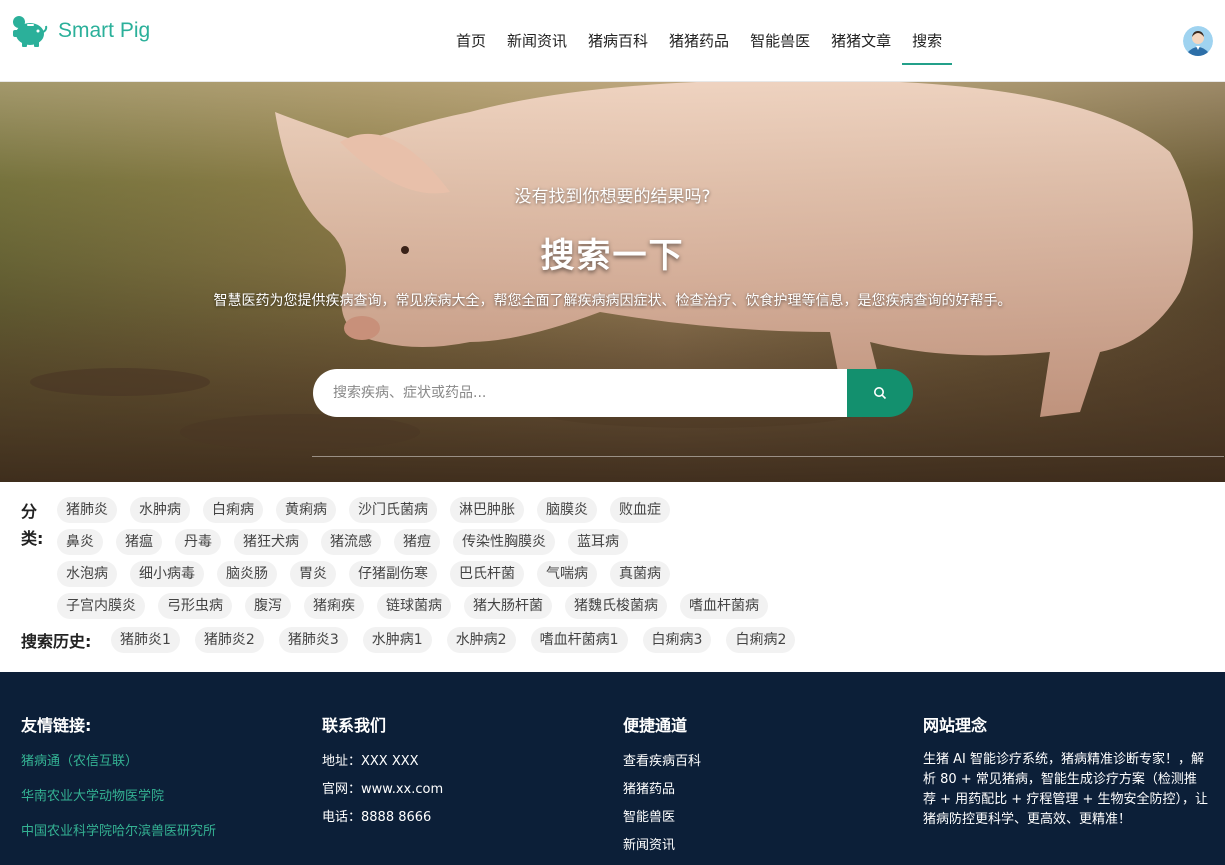 This screenshot has height=865, width=1225. What do you see at coordinates (118, 829) in the screenshot?
I see `friend-link: 中国农业科学院哈尔滨兽医研究所` at bounding box center [118, 829].